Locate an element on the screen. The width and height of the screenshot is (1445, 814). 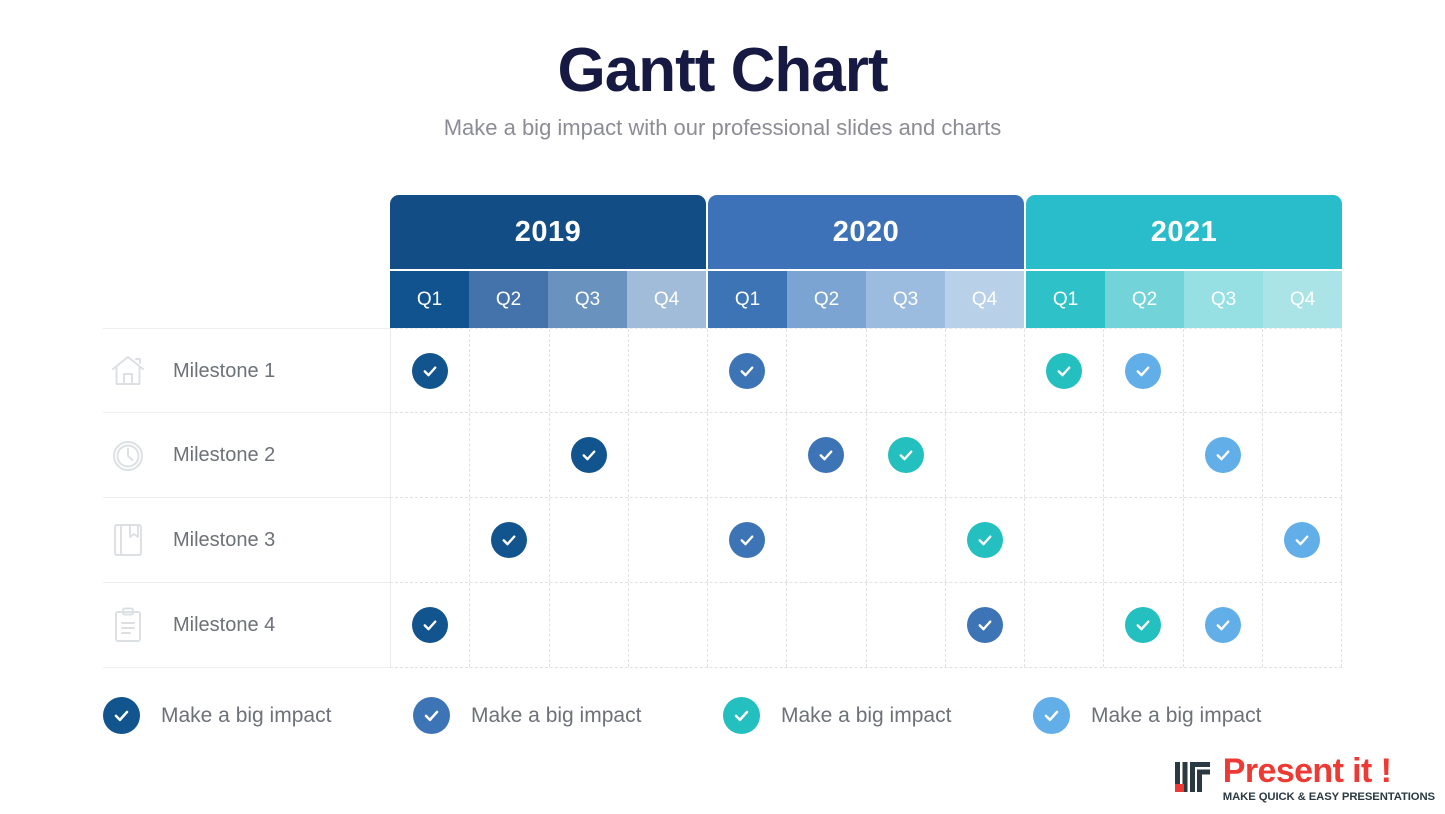
quarter-header-2020-Q2: Q2 is located at coordinates (826, 299).